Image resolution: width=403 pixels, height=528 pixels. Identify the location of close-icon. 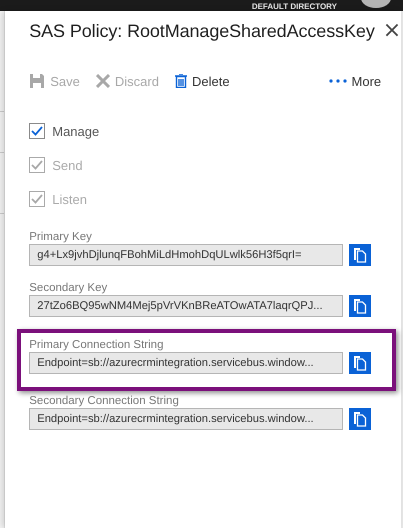
(103, 81).